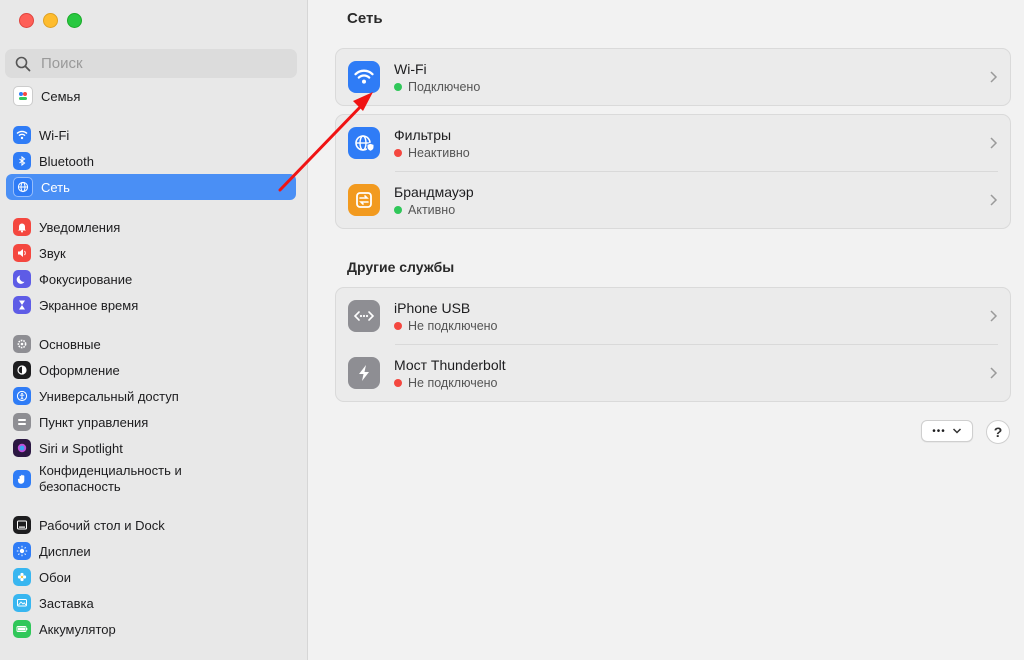 Image resolution: width=1024 pixels, height=660 pixels. What do you see at coordinates (956, 431) in the screenshot?
I see `chevron-down-icon` at bounding box center [956, 431].